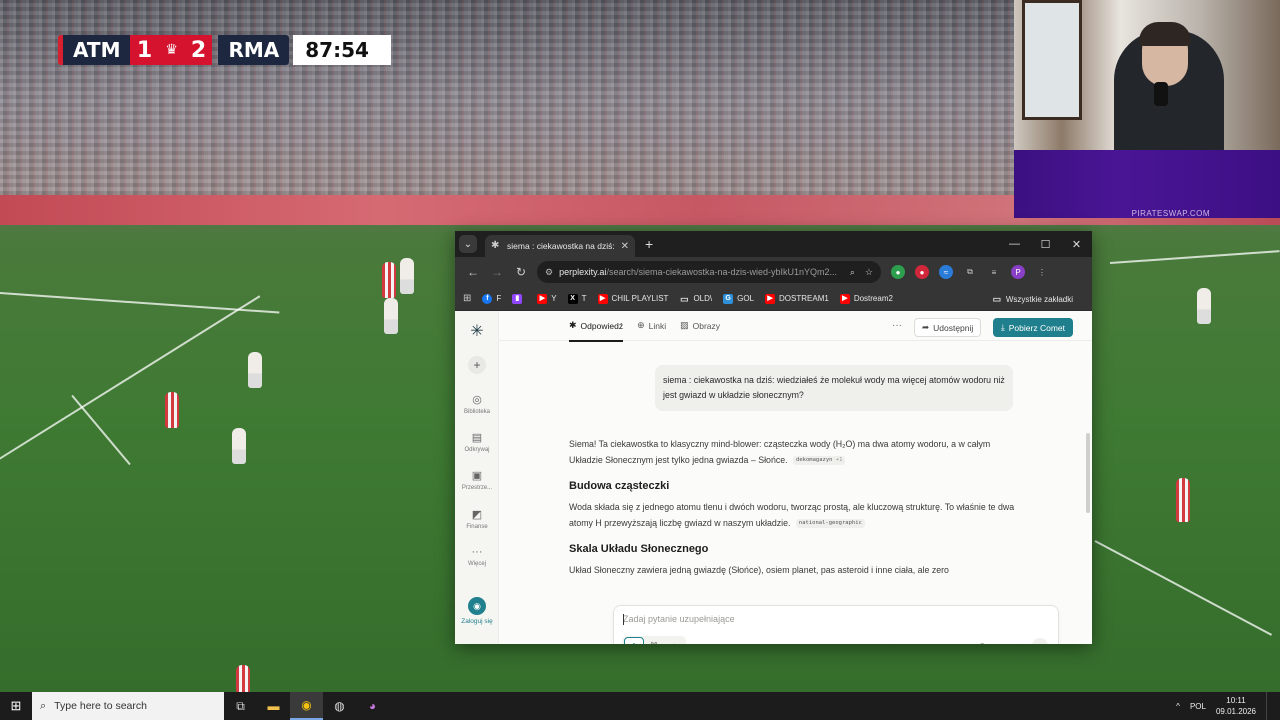  What do you see at coordinates (521, 272) in the screenshot?
I see `reload-button: ↻` at bounding box center [521, 272].